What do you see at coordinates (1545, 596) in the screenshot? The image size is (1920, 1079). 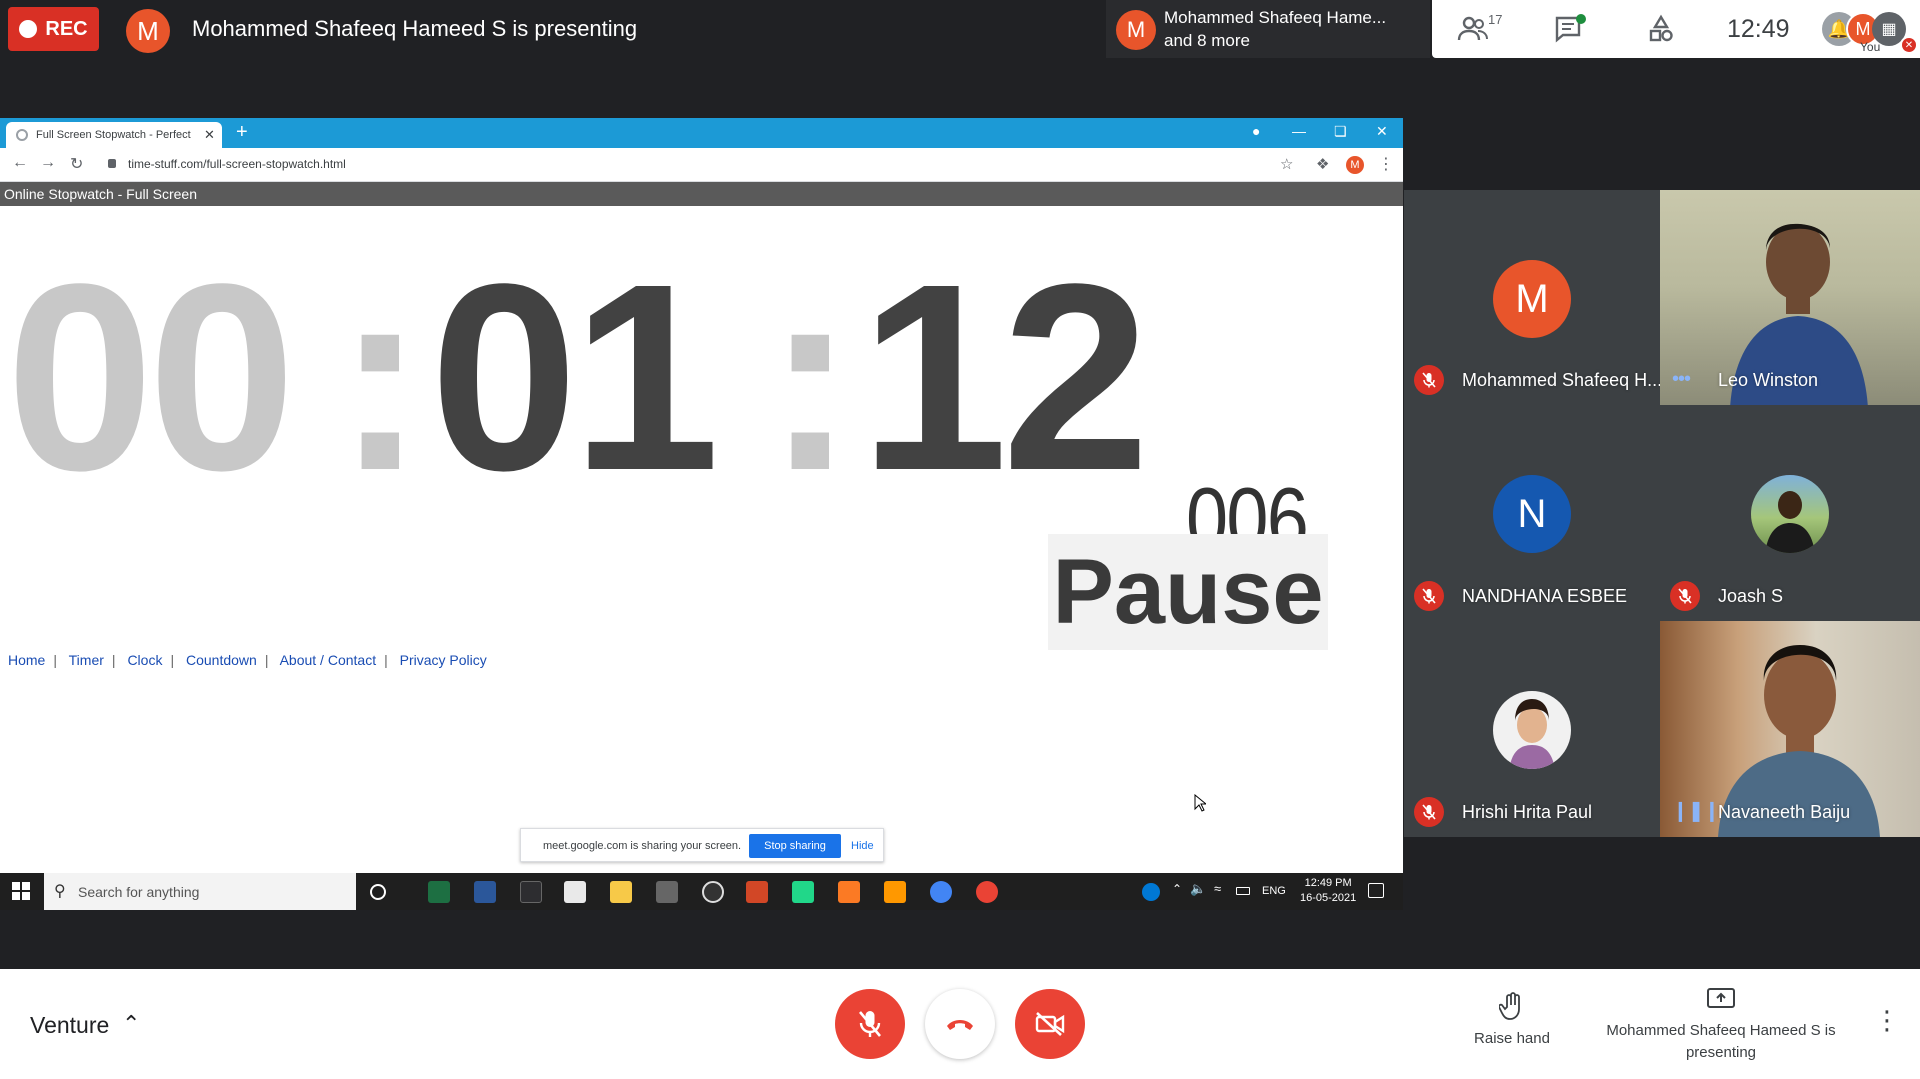 I see `participant-name: NANDHANA ESBEE` at bounding box center [1545, 596].